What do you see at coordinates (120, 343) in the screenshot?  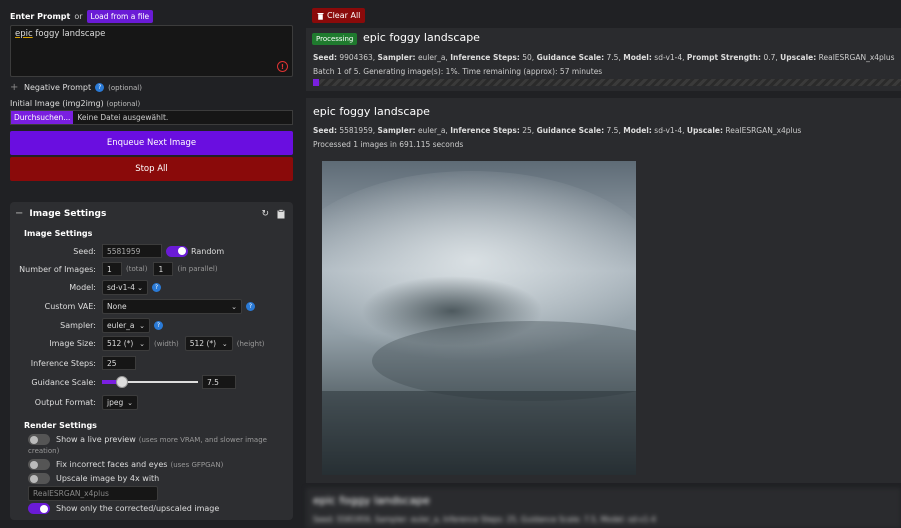 I see `width-value: 512 (*)` at bounding box center [120, 343].